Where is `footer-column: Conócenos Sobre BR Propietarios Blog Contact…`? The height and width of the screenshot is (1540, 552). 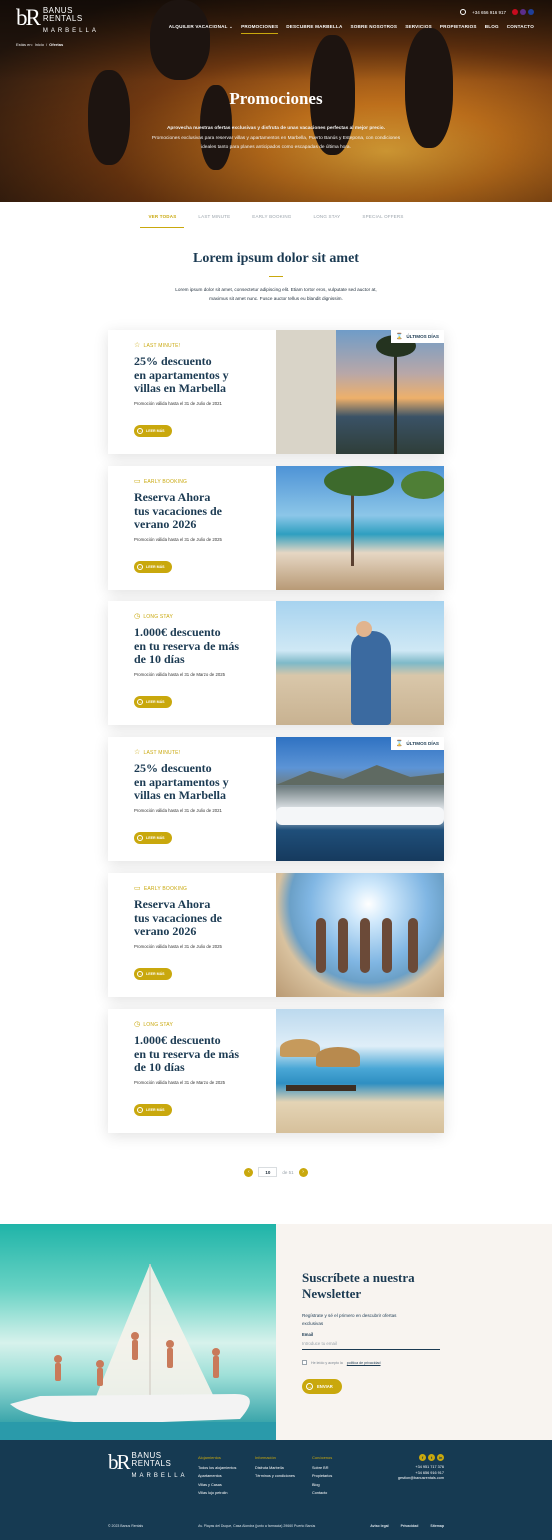 footer-column: Conócenos Sobre BR Propietarios Blog Contact… is located at coordinates (322, 1476).